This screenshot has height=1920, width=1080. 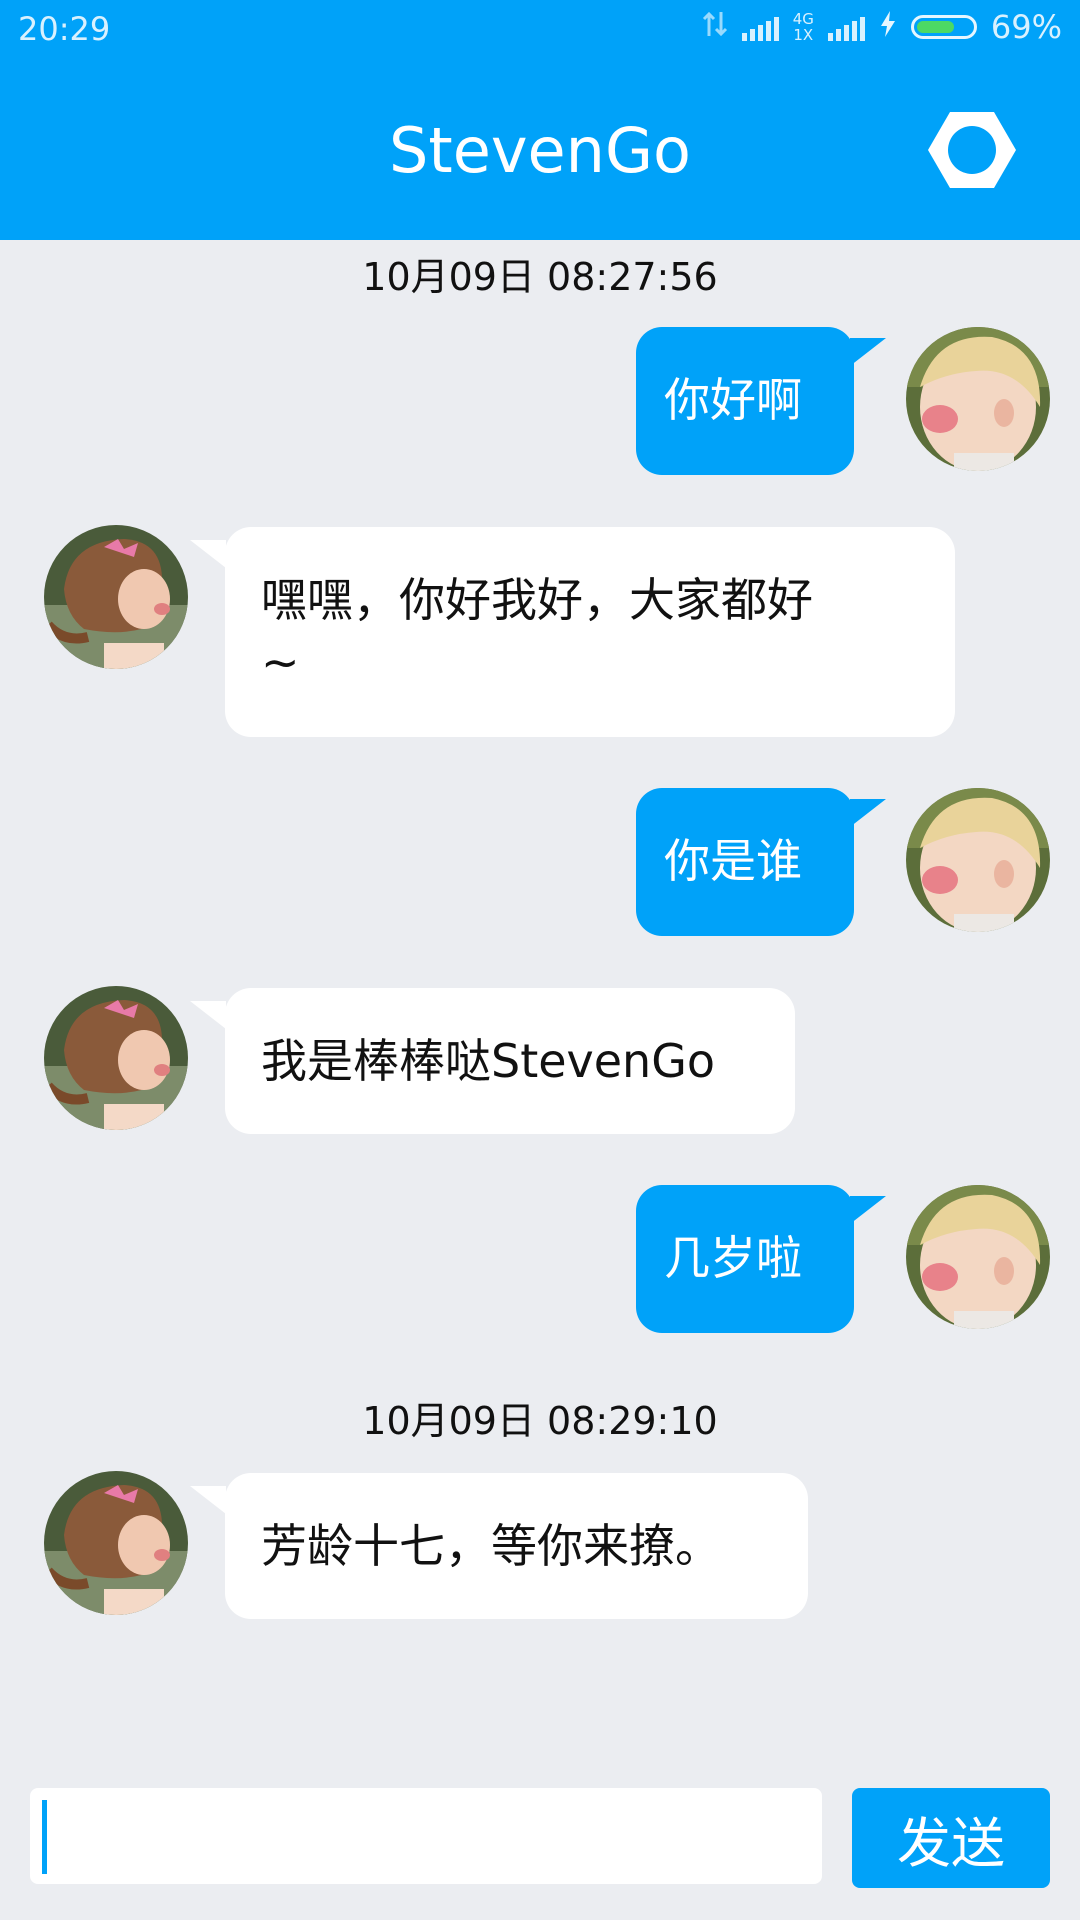 I want to click on hexagon-settings-icon, so click(x=972, y=150).